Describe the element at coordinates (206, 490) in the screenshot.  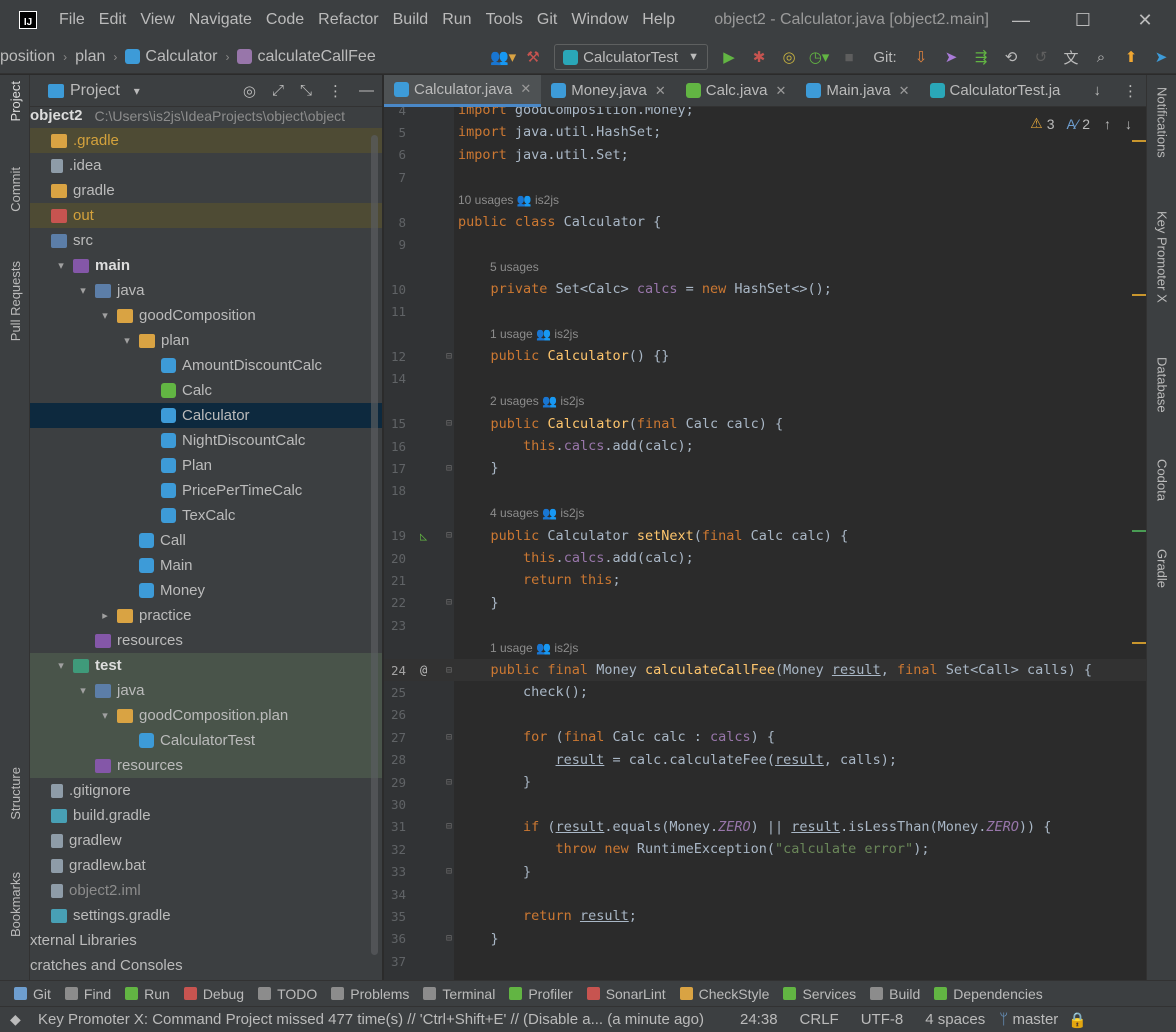
I see `tree-item: PricePerTimeCalc` at that location.